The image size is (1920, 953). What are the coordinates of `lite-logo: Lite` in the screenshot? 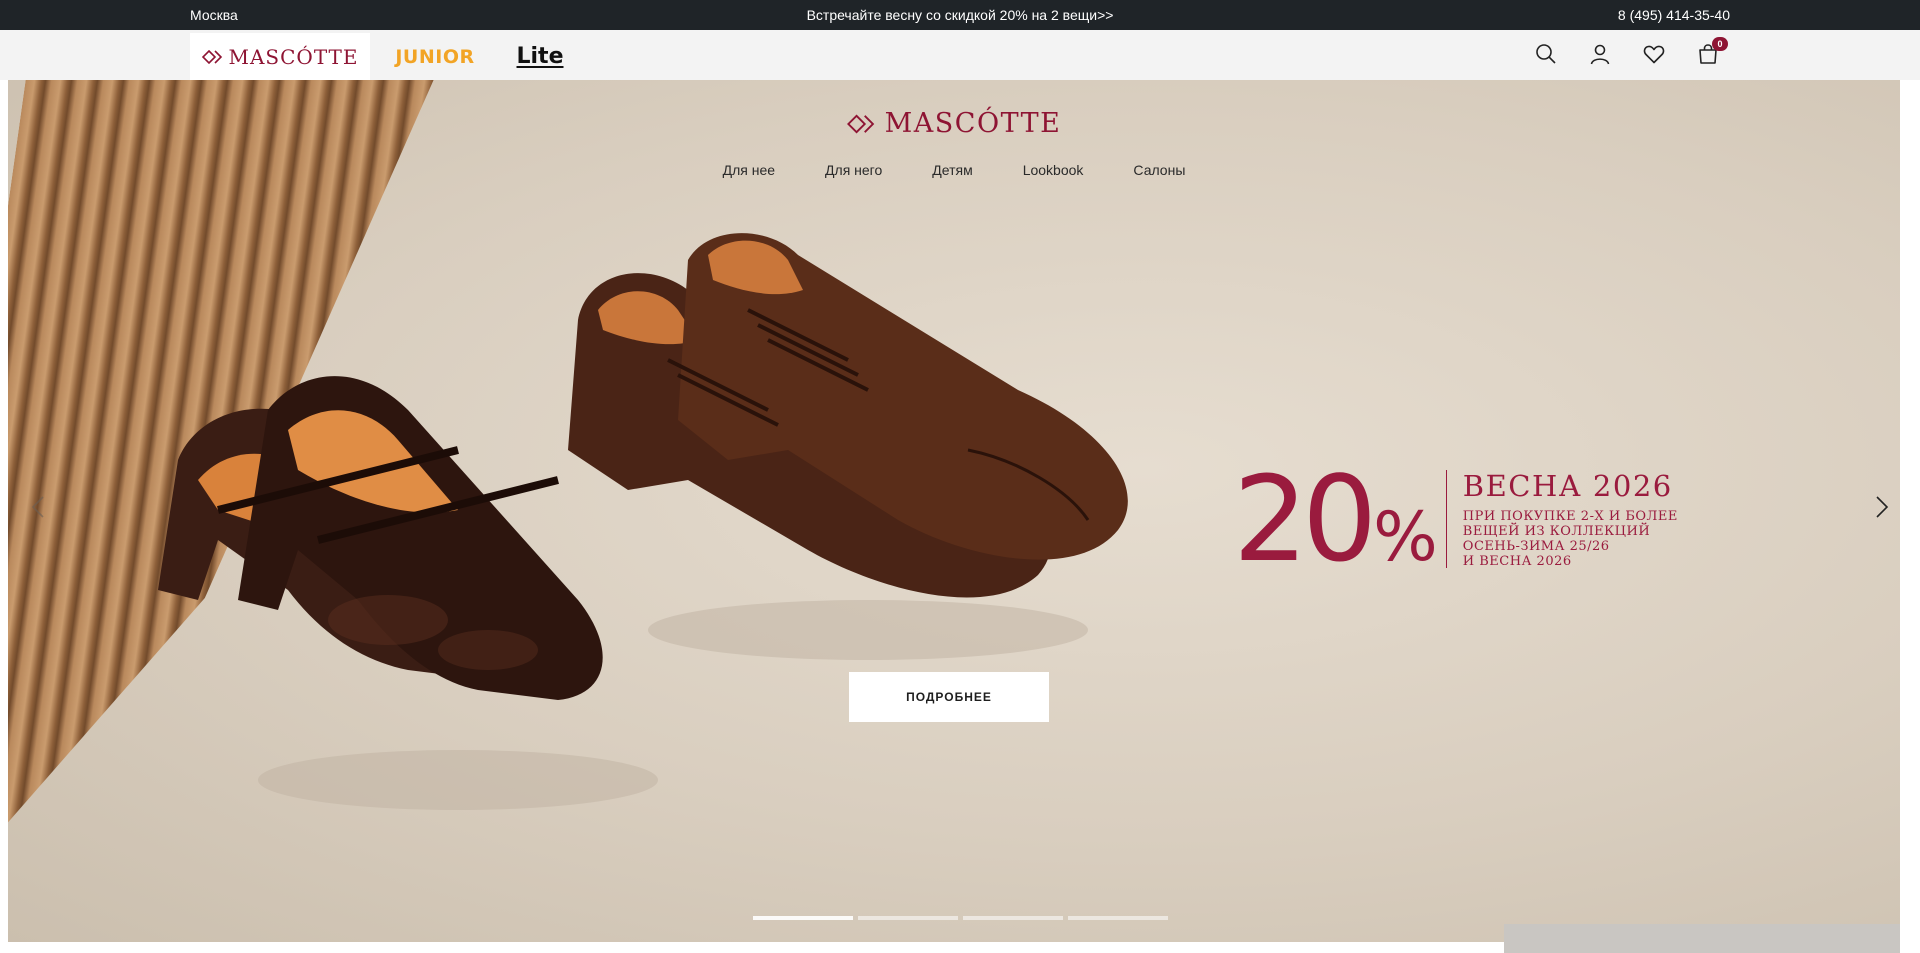 It's located at (540, 56).